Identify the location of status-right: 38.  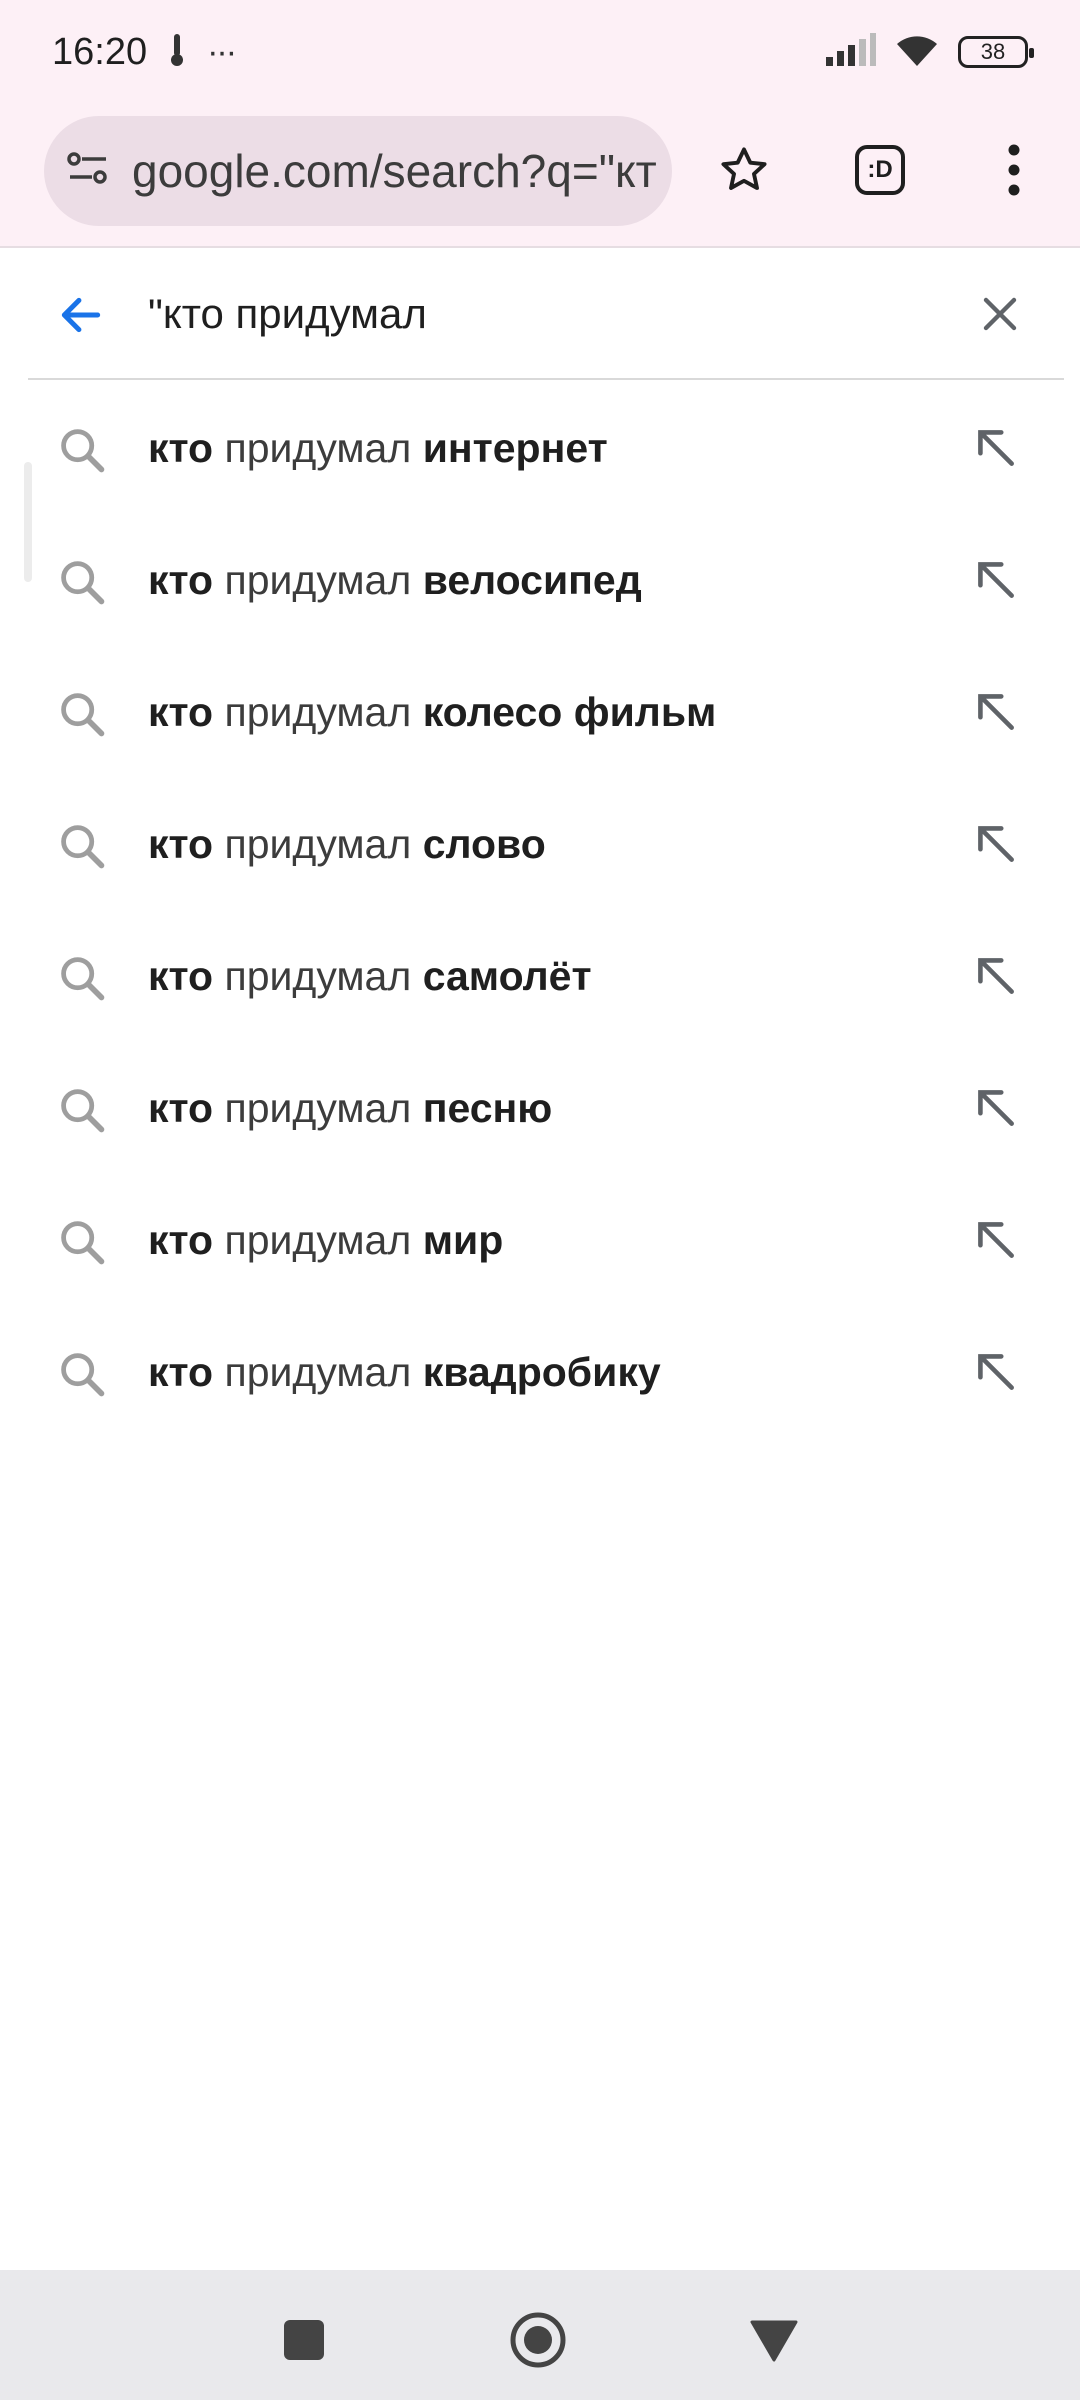
(929, 52).